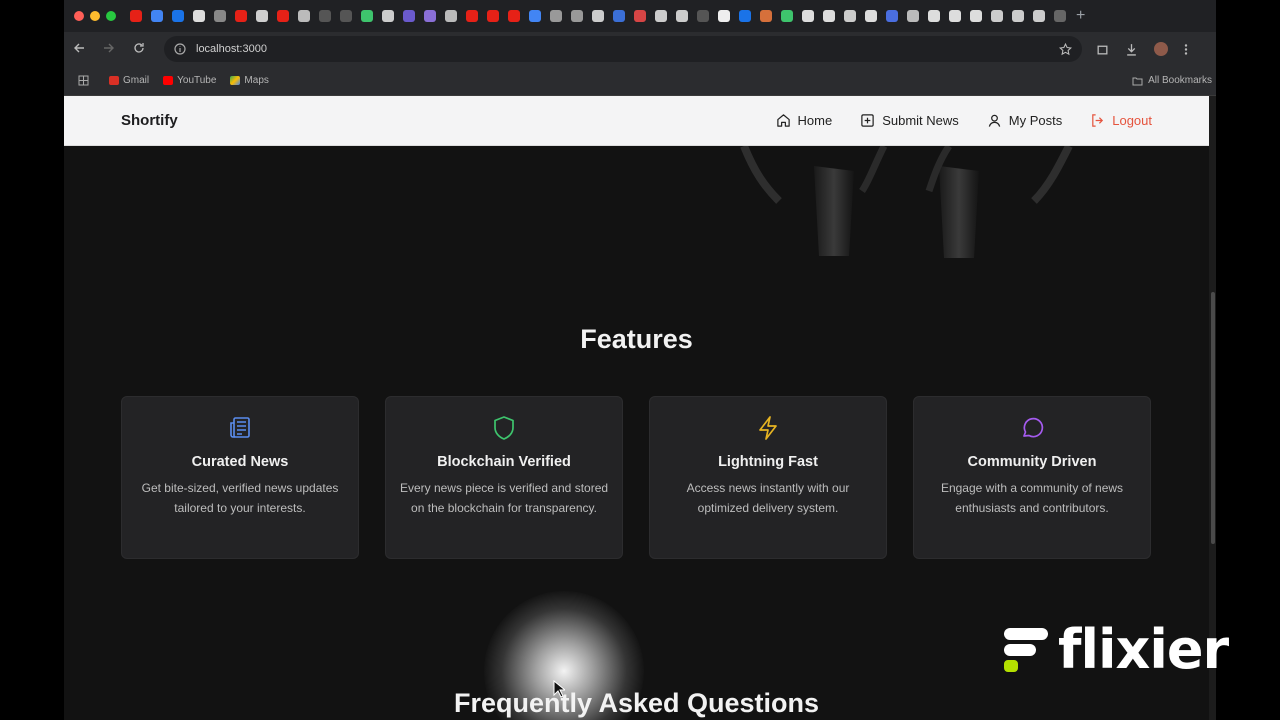  What do you see at coordinates (804, 120) in the screenshot?
I see `nav-home-link: Home` at bounding box center [804, 120].